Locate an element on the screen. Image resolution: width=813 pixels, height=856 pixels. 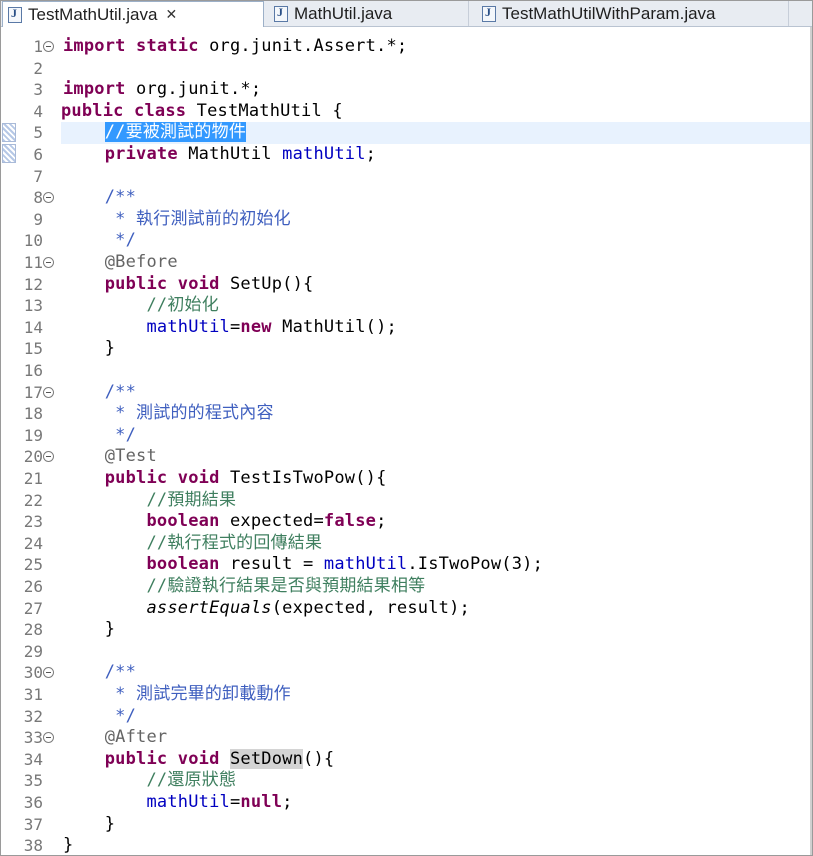
comment-text: //驗證執行結果是否與預期結果相等 is located at coordinates (244, 587).